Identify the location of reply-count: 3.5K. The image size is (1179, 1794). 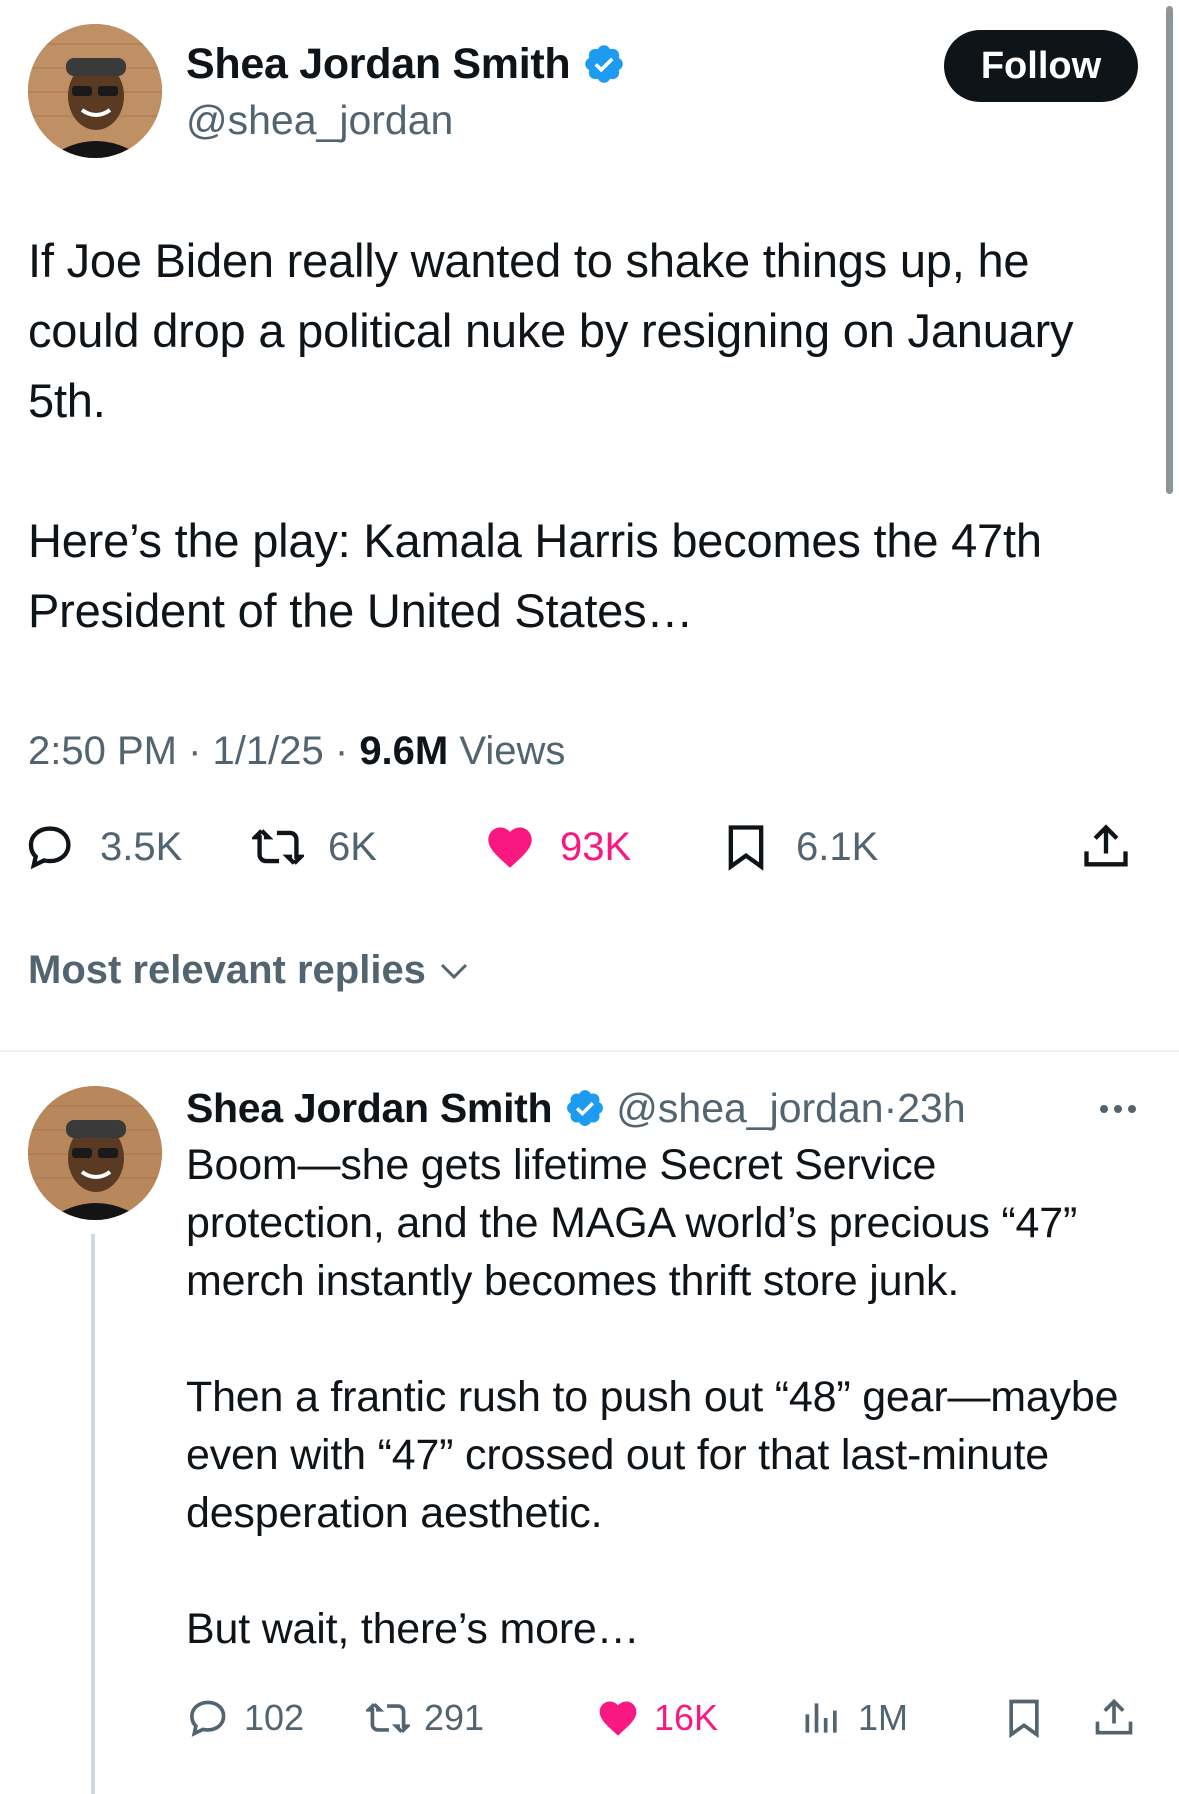
(141, 846).